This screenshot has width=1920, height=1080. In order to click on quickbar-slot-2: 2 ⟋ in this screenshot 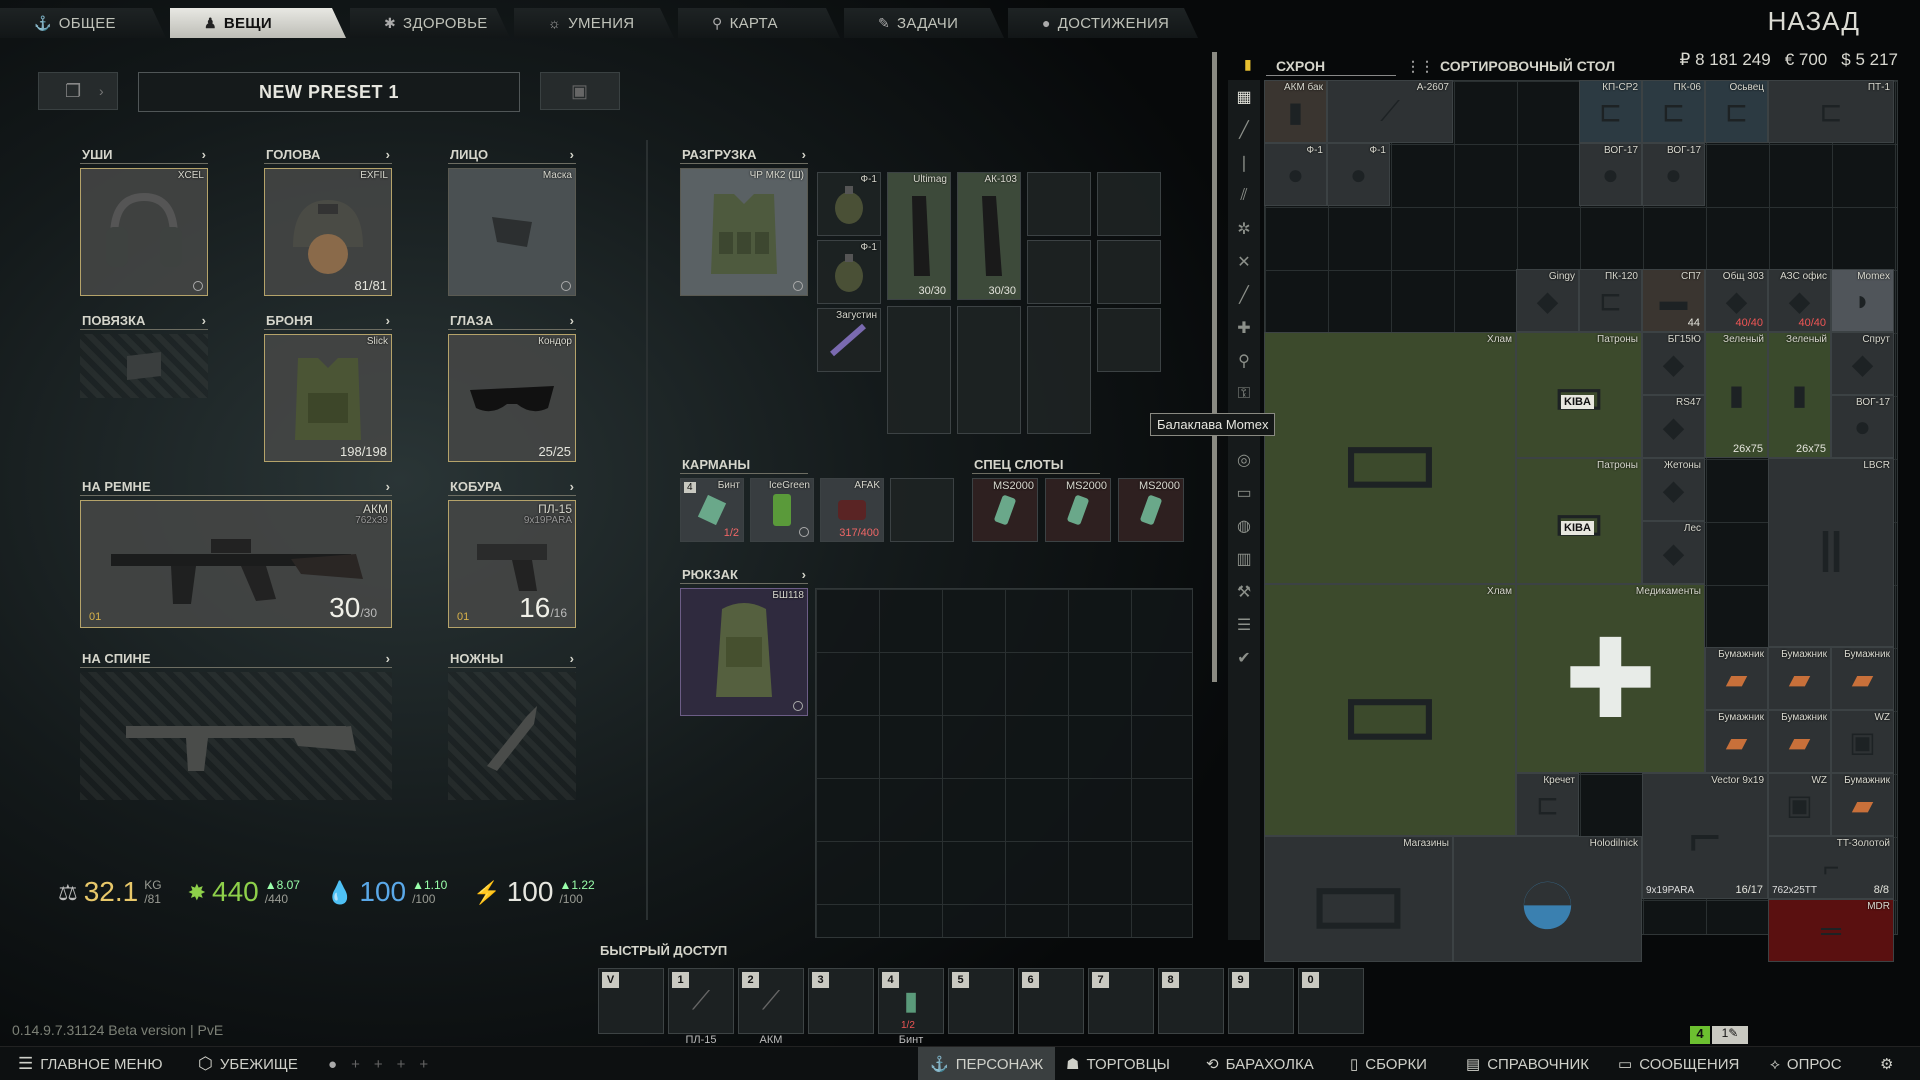, I will do `click(771, 1001)`.